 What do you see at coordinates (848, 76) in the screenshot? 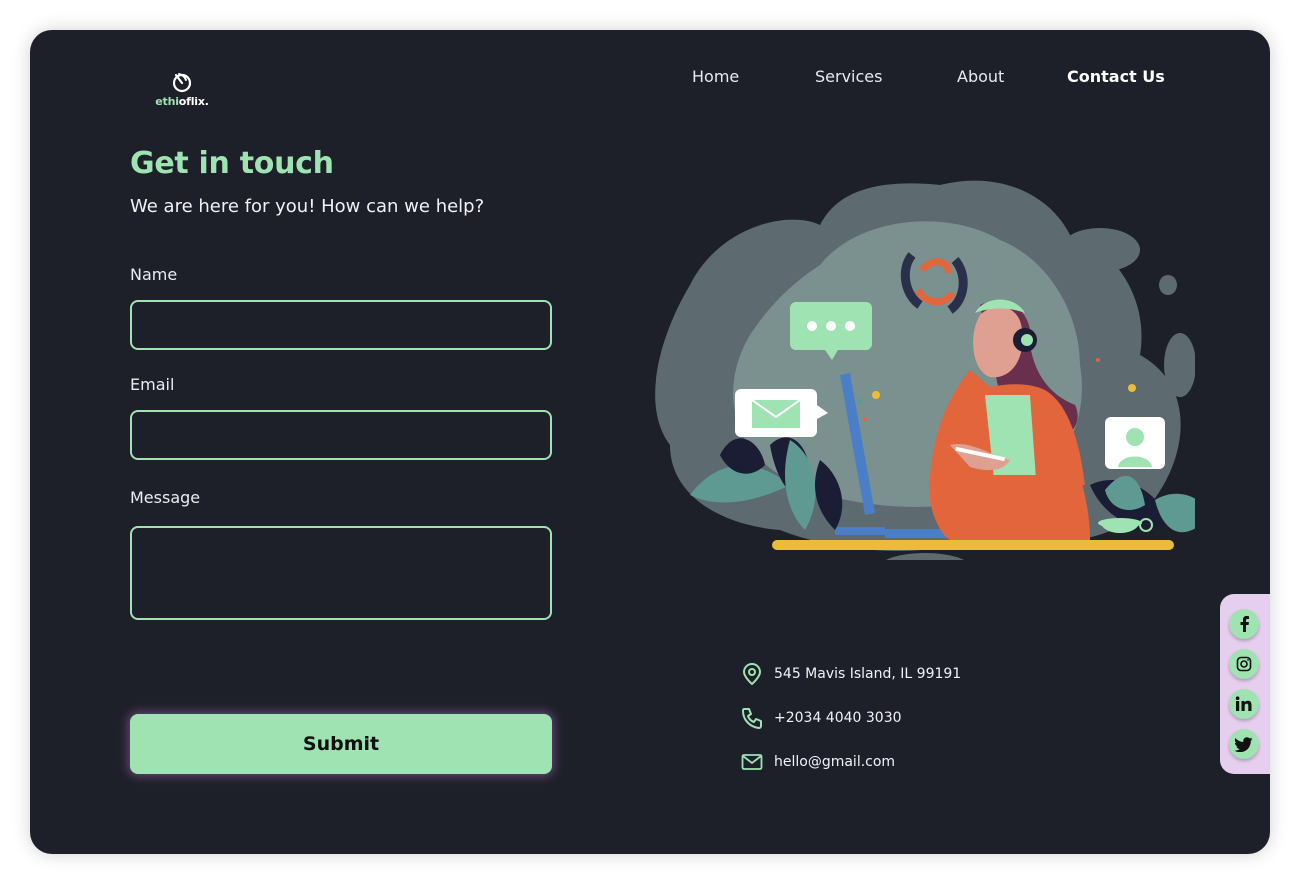
I see `nav-item-services: Services` at bounding box center [848, 76].